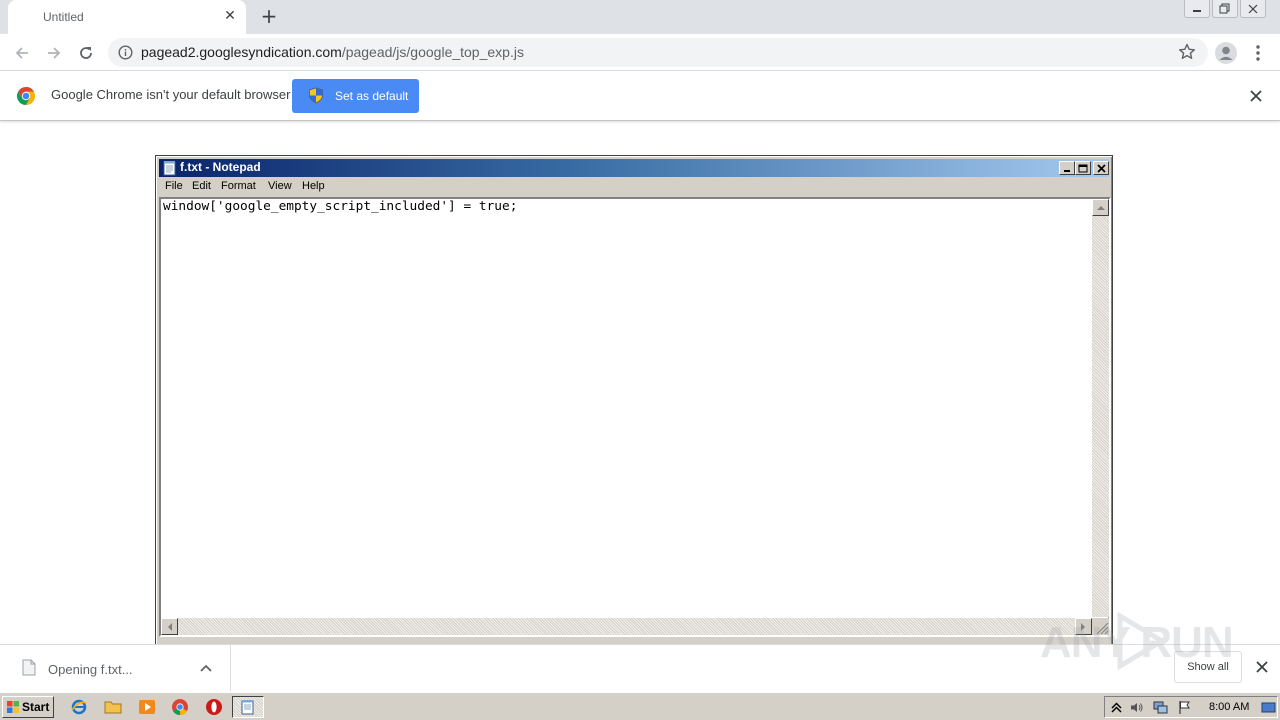 This screenshot has height=720, width=1280. I want to click on file-icon, so click(29, 667).